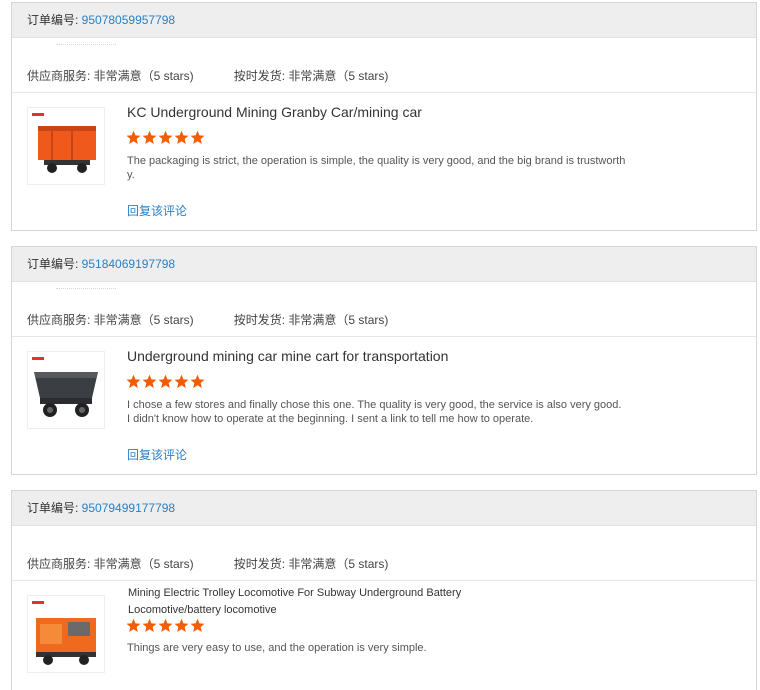 This screenshot has height=690, width=760. Describe the element at coordinates (128, 508) in the screenshot. I see `order-number: 95079499177798` at that location.